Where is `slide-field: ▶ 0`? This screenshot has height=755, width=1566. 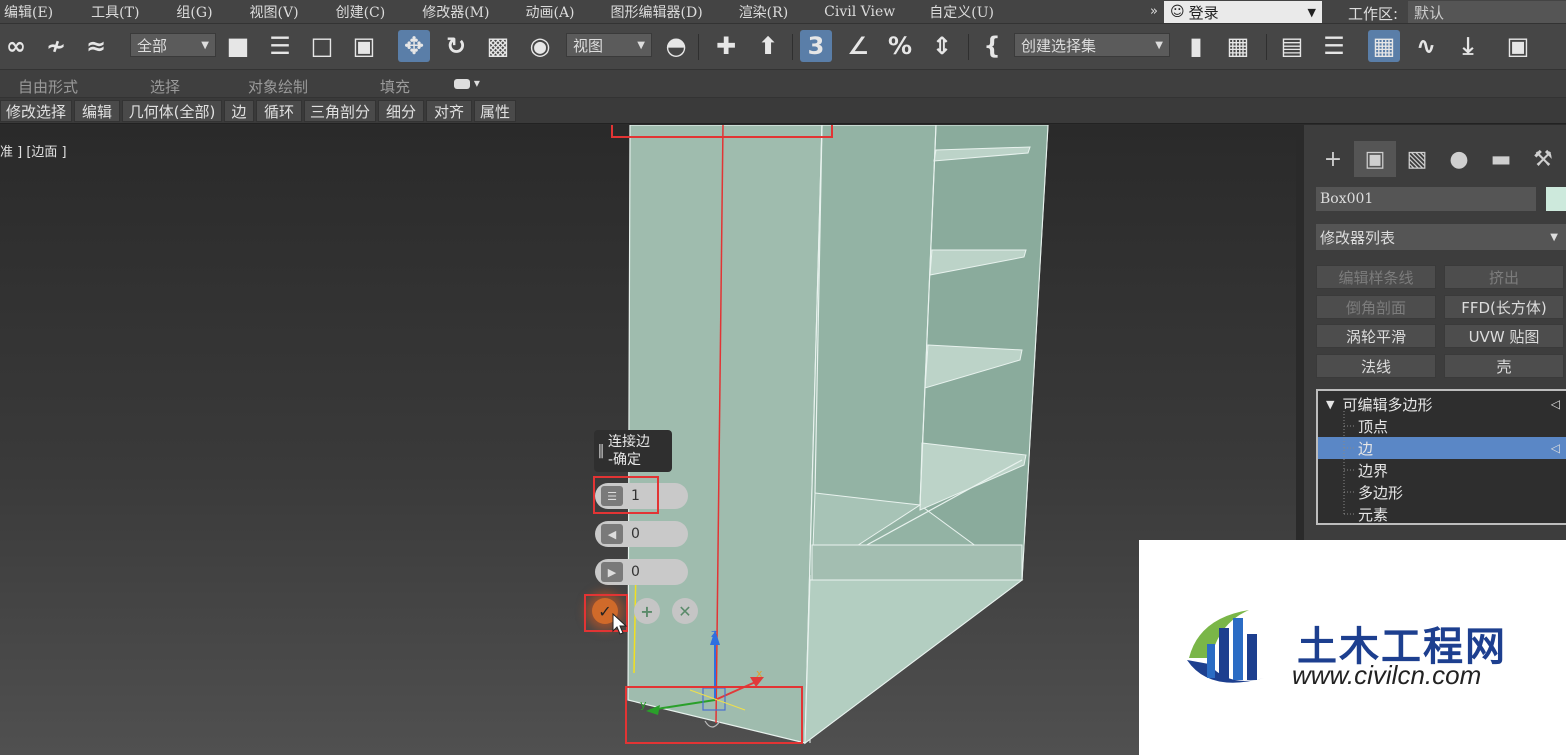 slide-field: ▶ 0 is located at coordinates (641, 572).